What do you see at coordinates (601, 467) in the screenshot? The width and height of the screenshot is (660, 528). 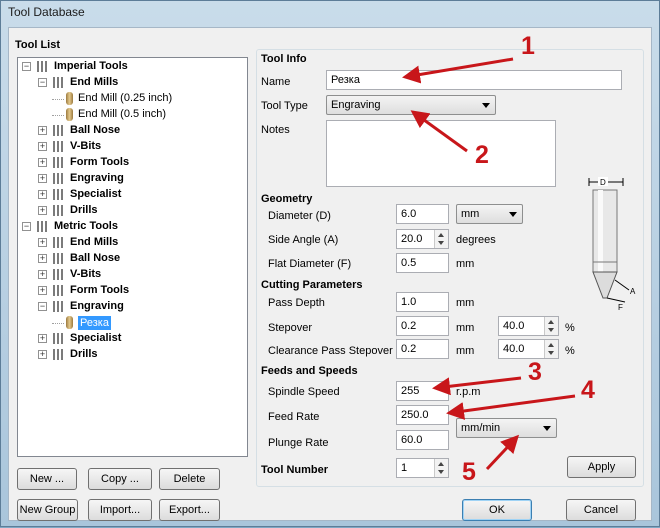 I see `apply-button: Apply` at bounding box center [601, 467].